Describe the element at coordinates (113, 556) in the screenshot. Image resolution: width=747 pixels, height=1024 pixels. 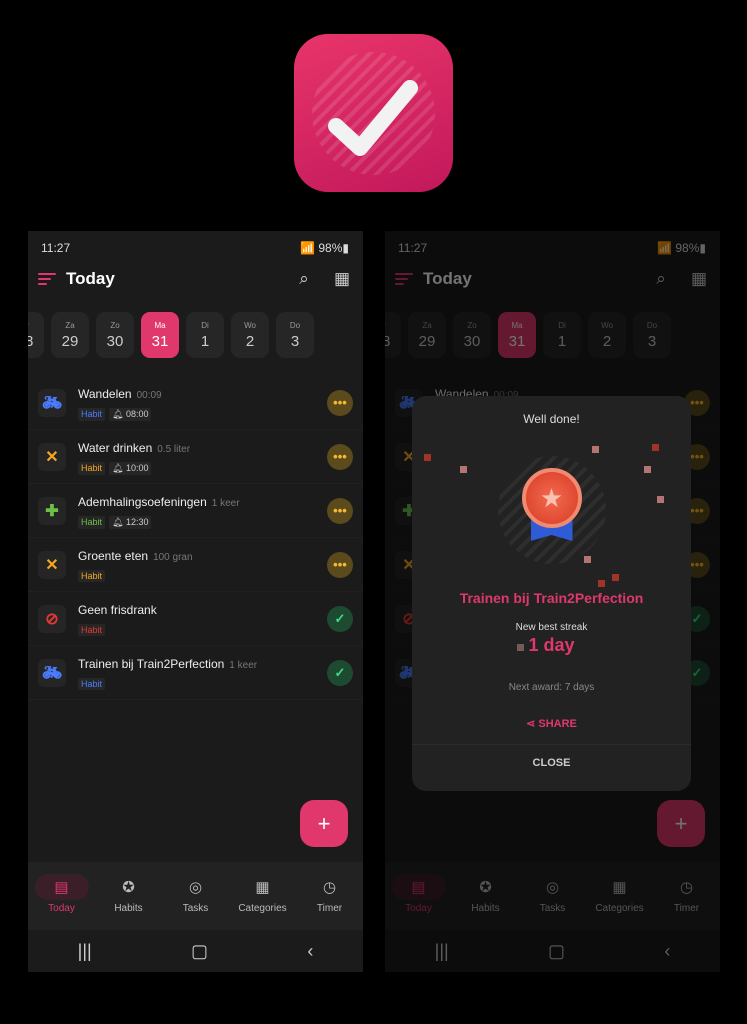
I see `habit-name: Groente eten` at that location.